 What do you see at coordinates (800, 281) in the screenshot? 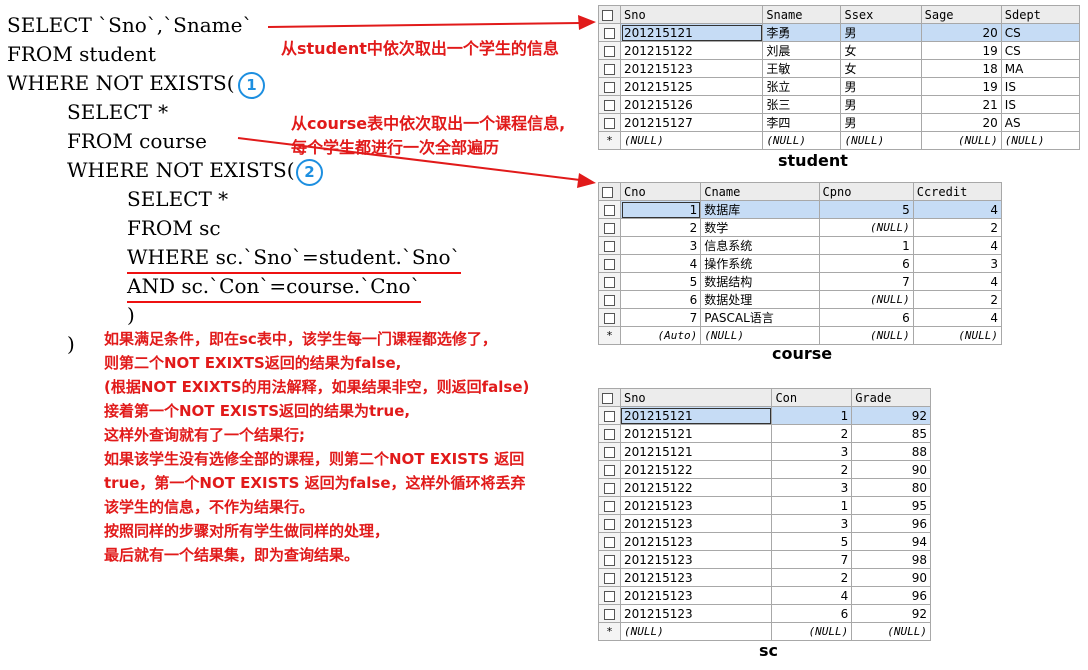
I see `table-row: 5 数据结构 7 4` at bounding box center [800, 281].